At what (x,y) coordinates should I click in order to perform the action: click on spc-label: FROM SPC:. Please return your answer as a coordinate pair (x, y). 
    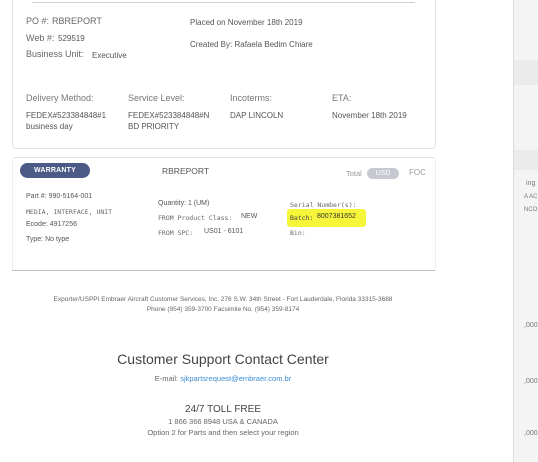
    Looking at the image, I should click on (176, 233).